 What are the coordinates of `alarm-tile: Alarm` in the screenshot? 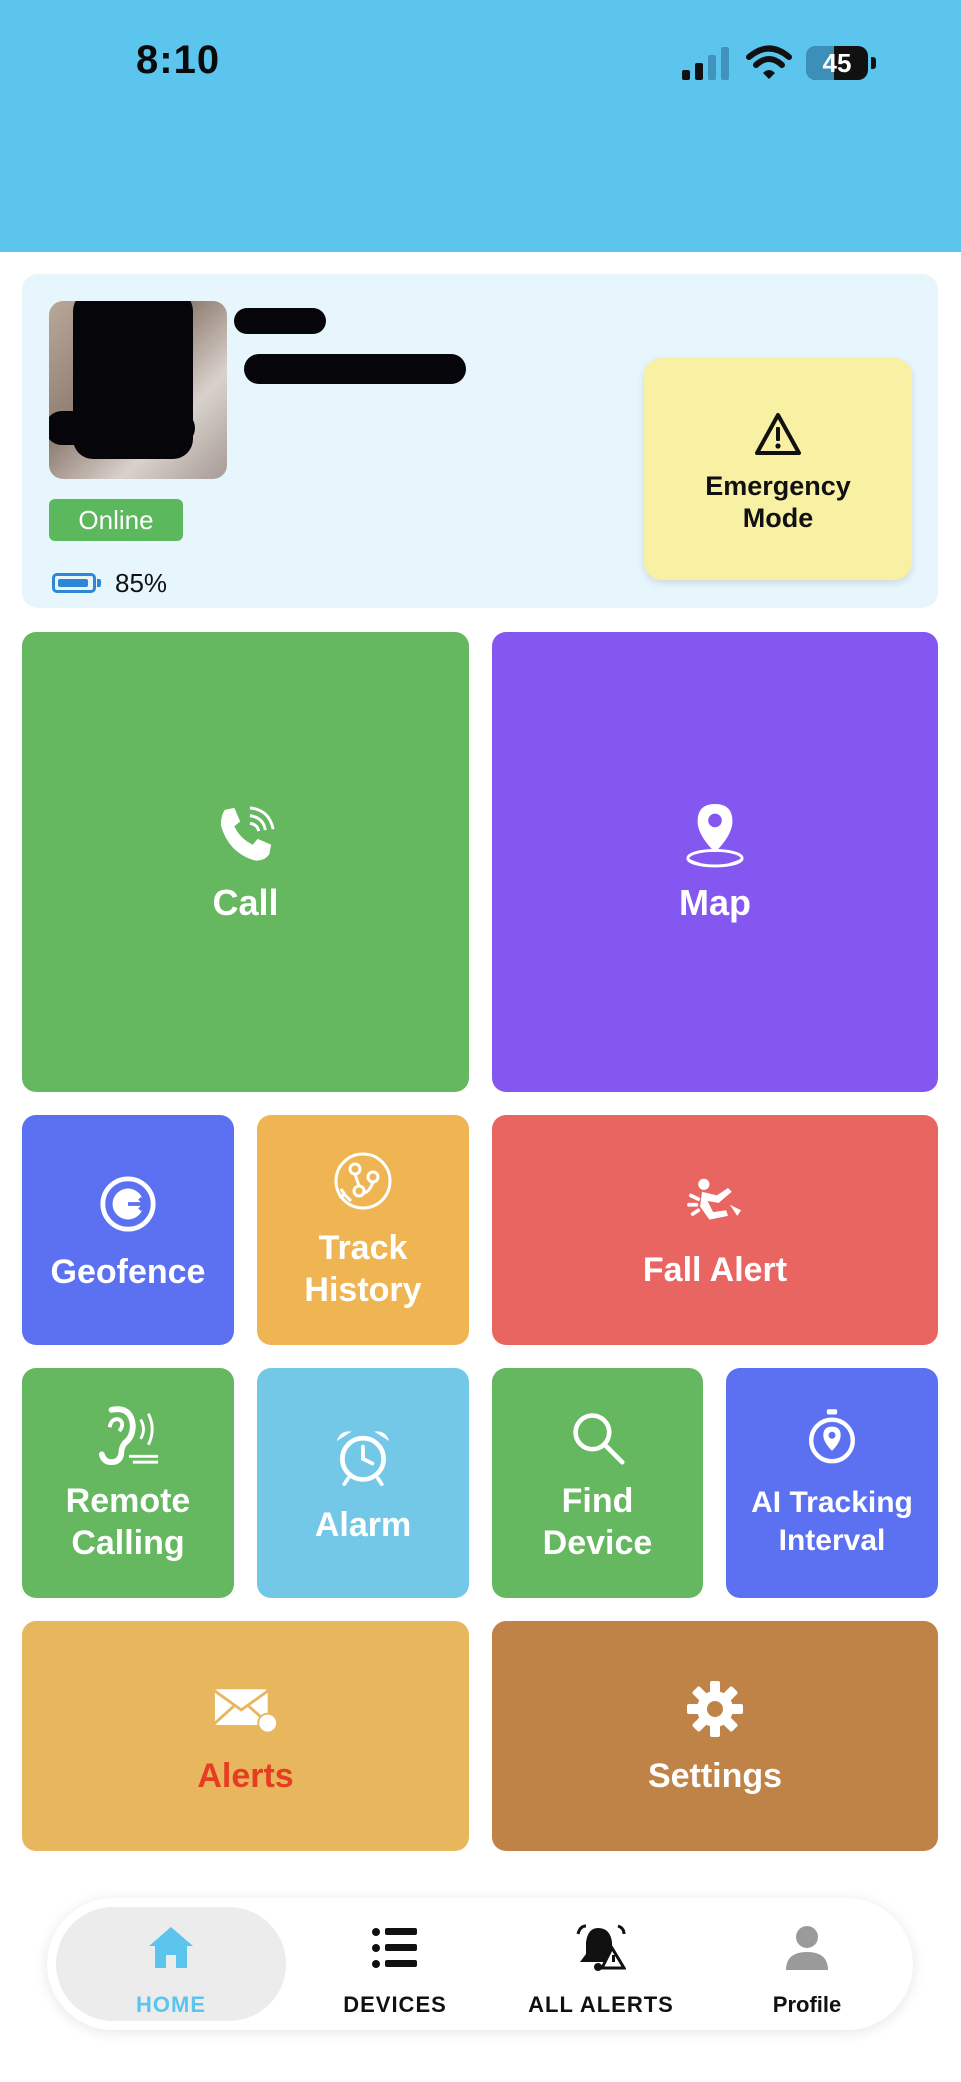 It's located at (363, 1483).